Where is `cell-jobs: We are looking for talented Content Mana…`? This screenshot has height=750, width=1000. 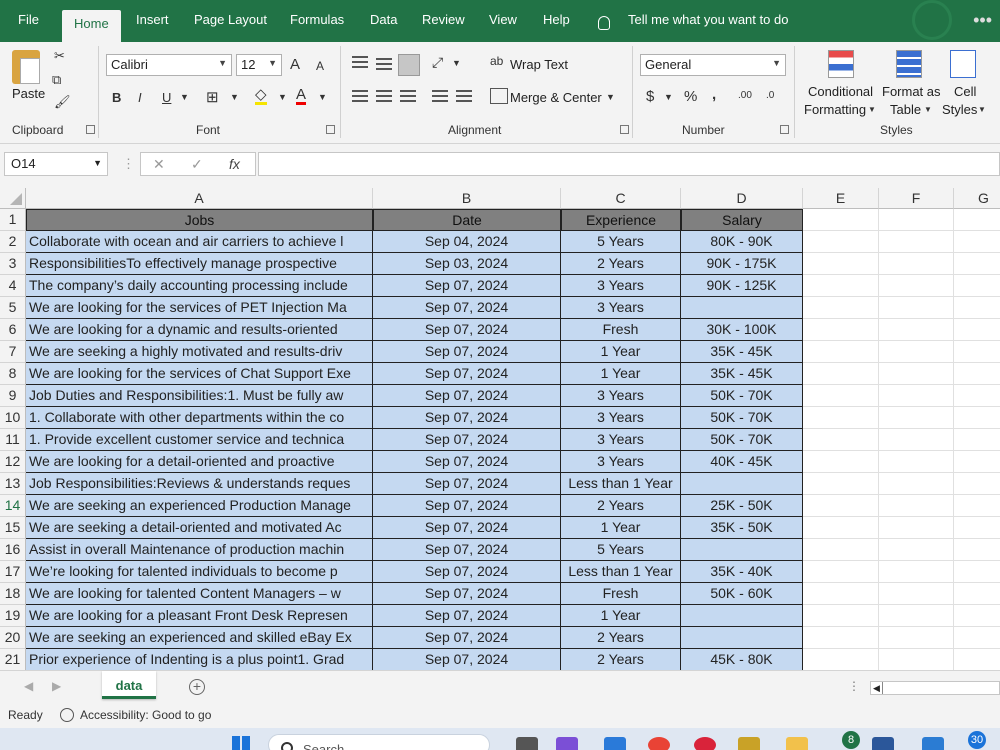 cell-jobs: We are looking for talented Content Mana… is located at coordinates (199, 594).